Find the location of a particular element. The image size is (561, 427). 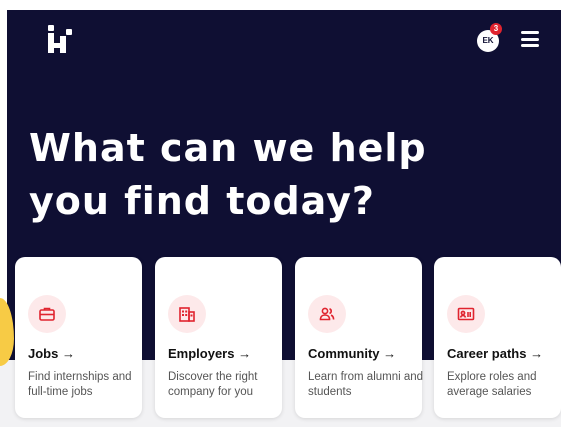

people-icon is located at coordinates (327, 314).